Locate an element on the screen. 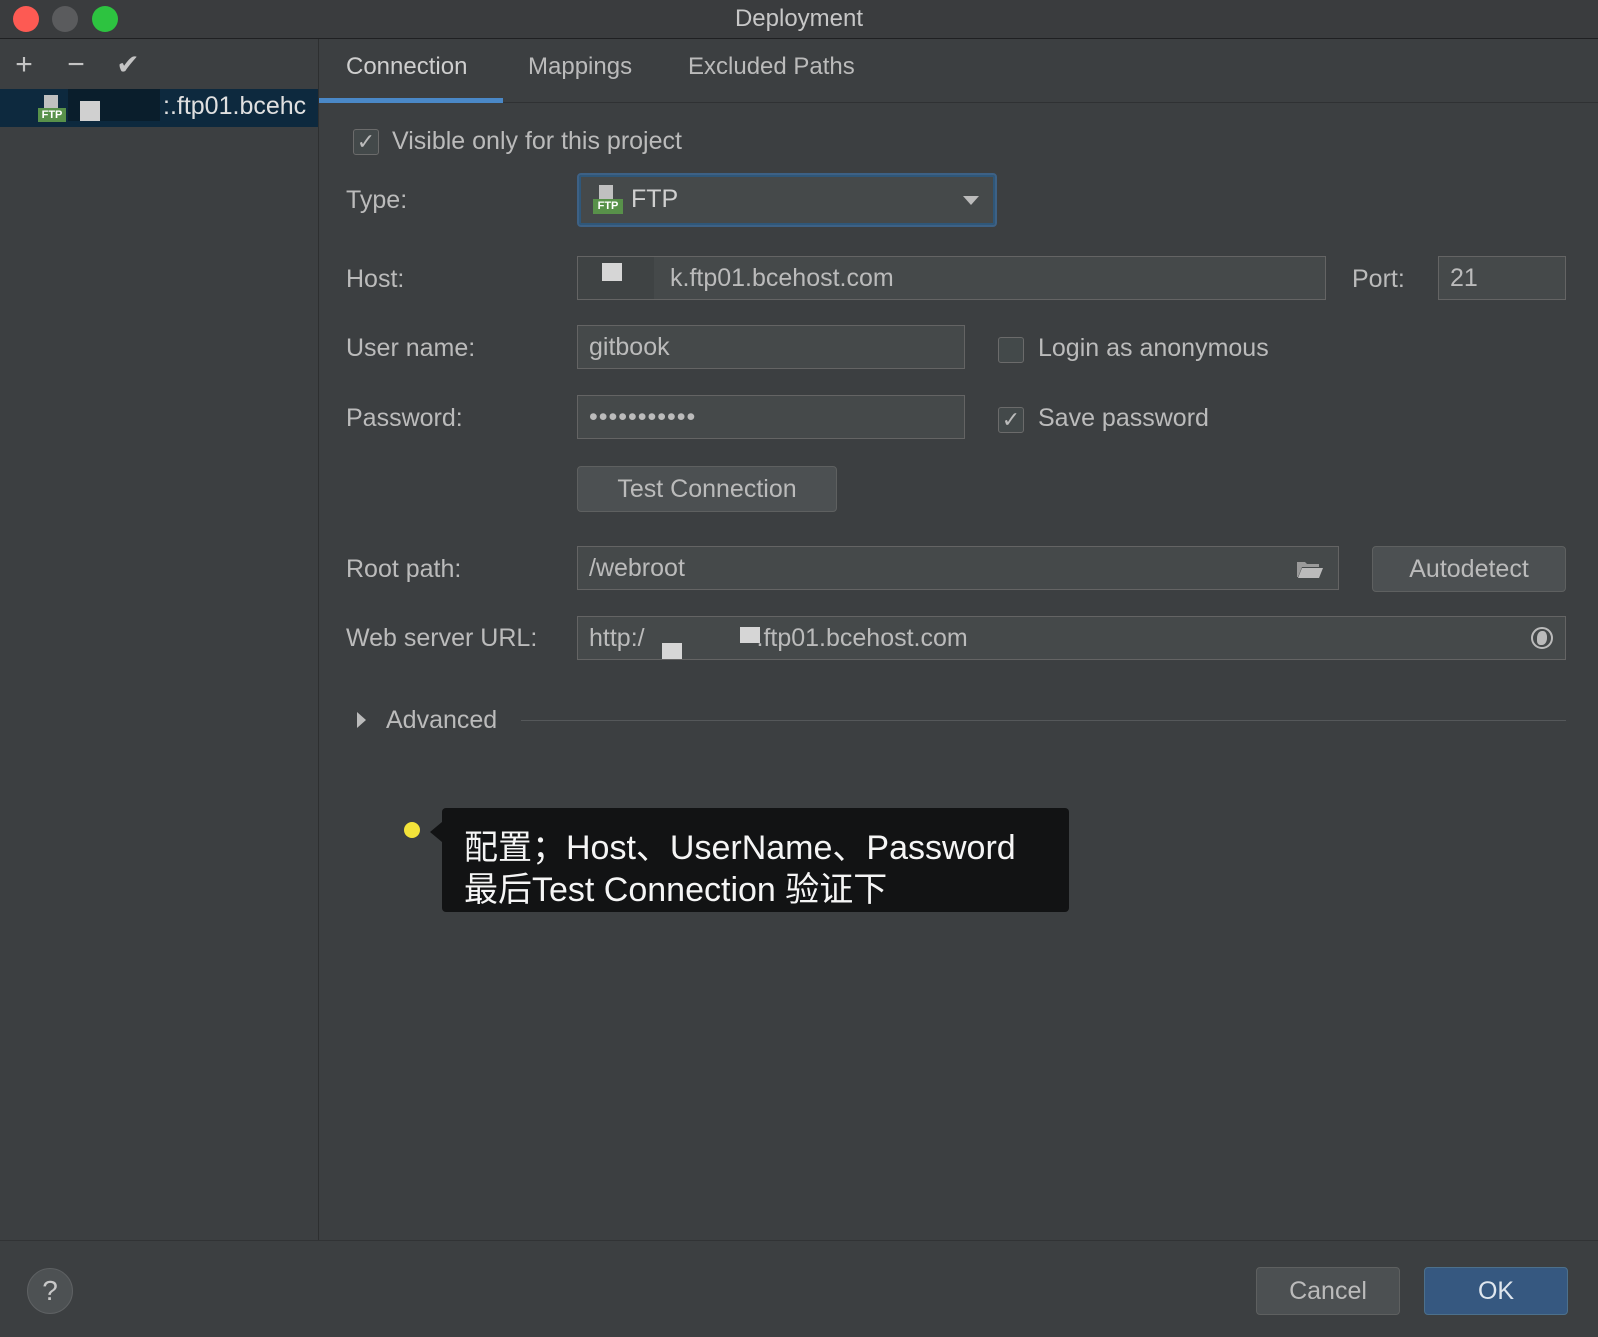 This screenshot has height=1337, width=1598. folder-open-icon is located at coordinates (1310, 569).